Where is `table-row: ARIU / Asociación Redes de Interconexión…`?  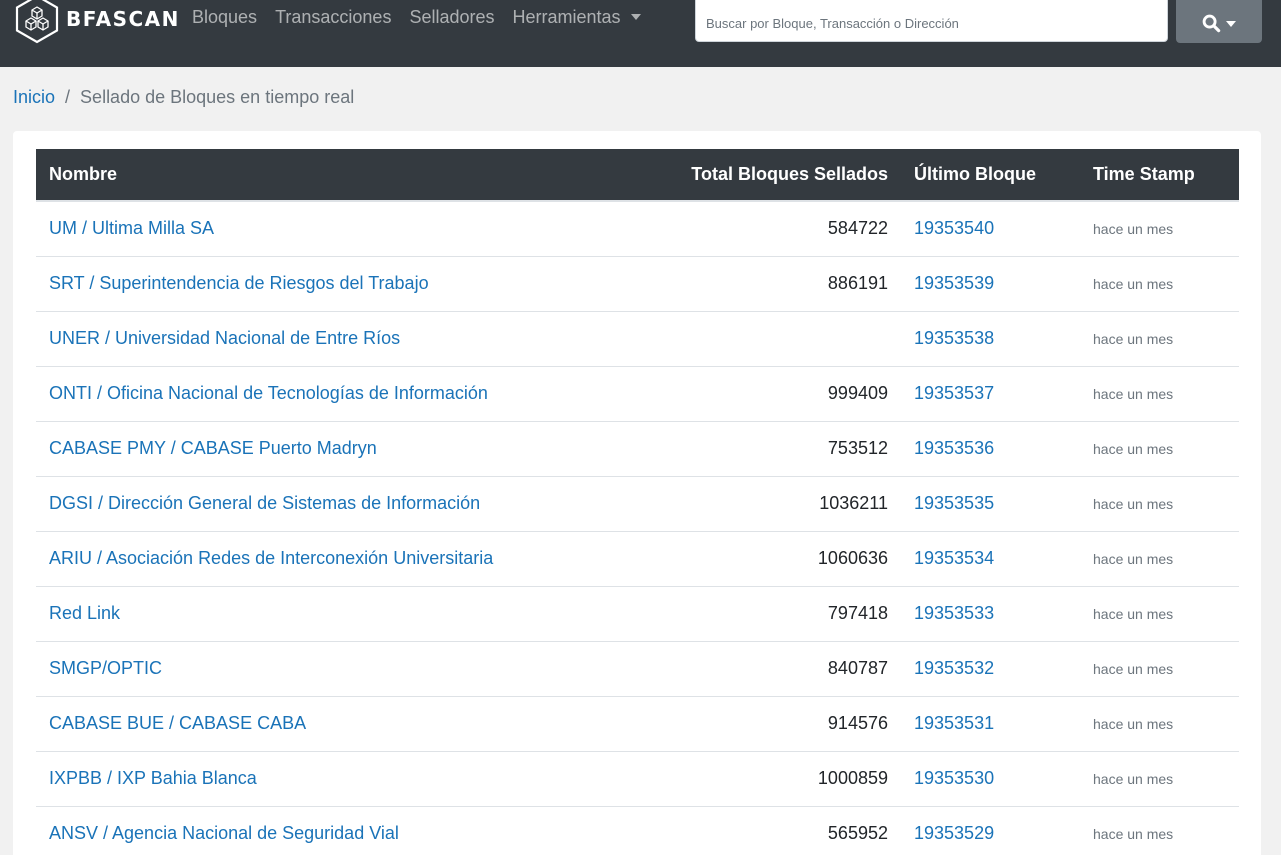
table-row: ARIU / Asociación Redes de Interconexión… is located at coordinates (637, 559).